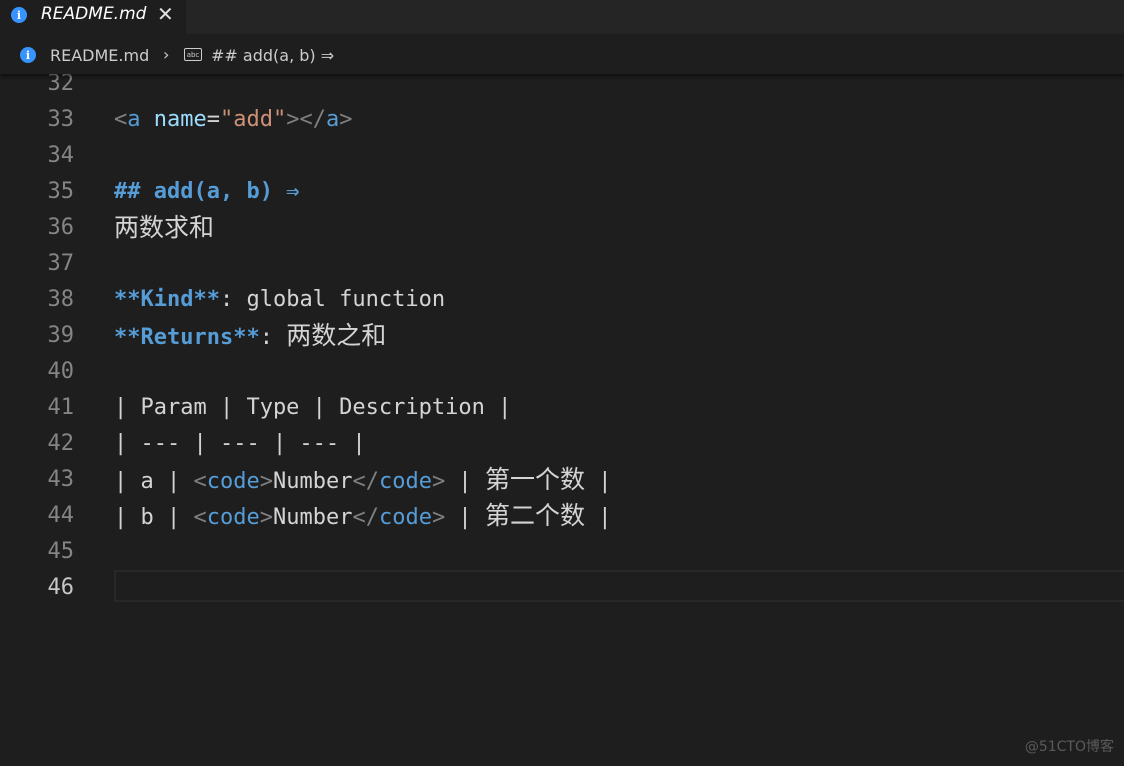 The image size is (1124, 766). I want to click on line-number: 46, so click(61, 587).